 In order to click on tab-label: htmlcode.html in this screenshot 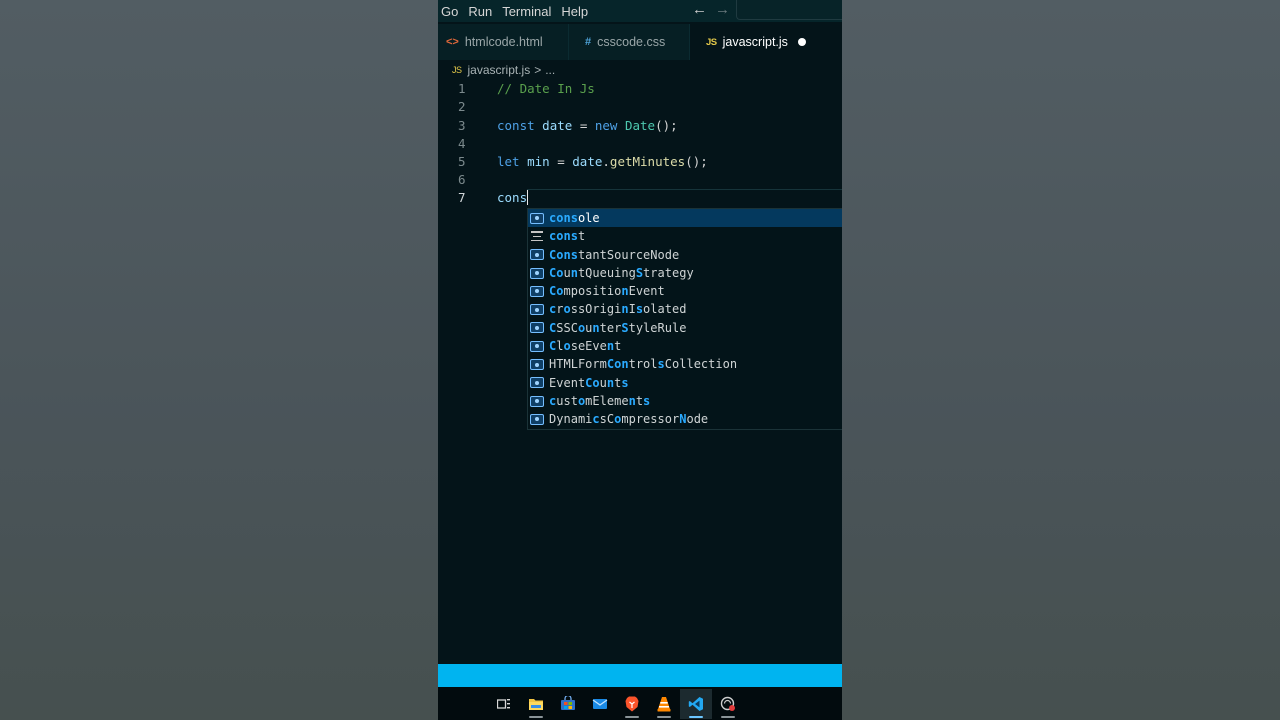, I will do `click(503, 42)`.